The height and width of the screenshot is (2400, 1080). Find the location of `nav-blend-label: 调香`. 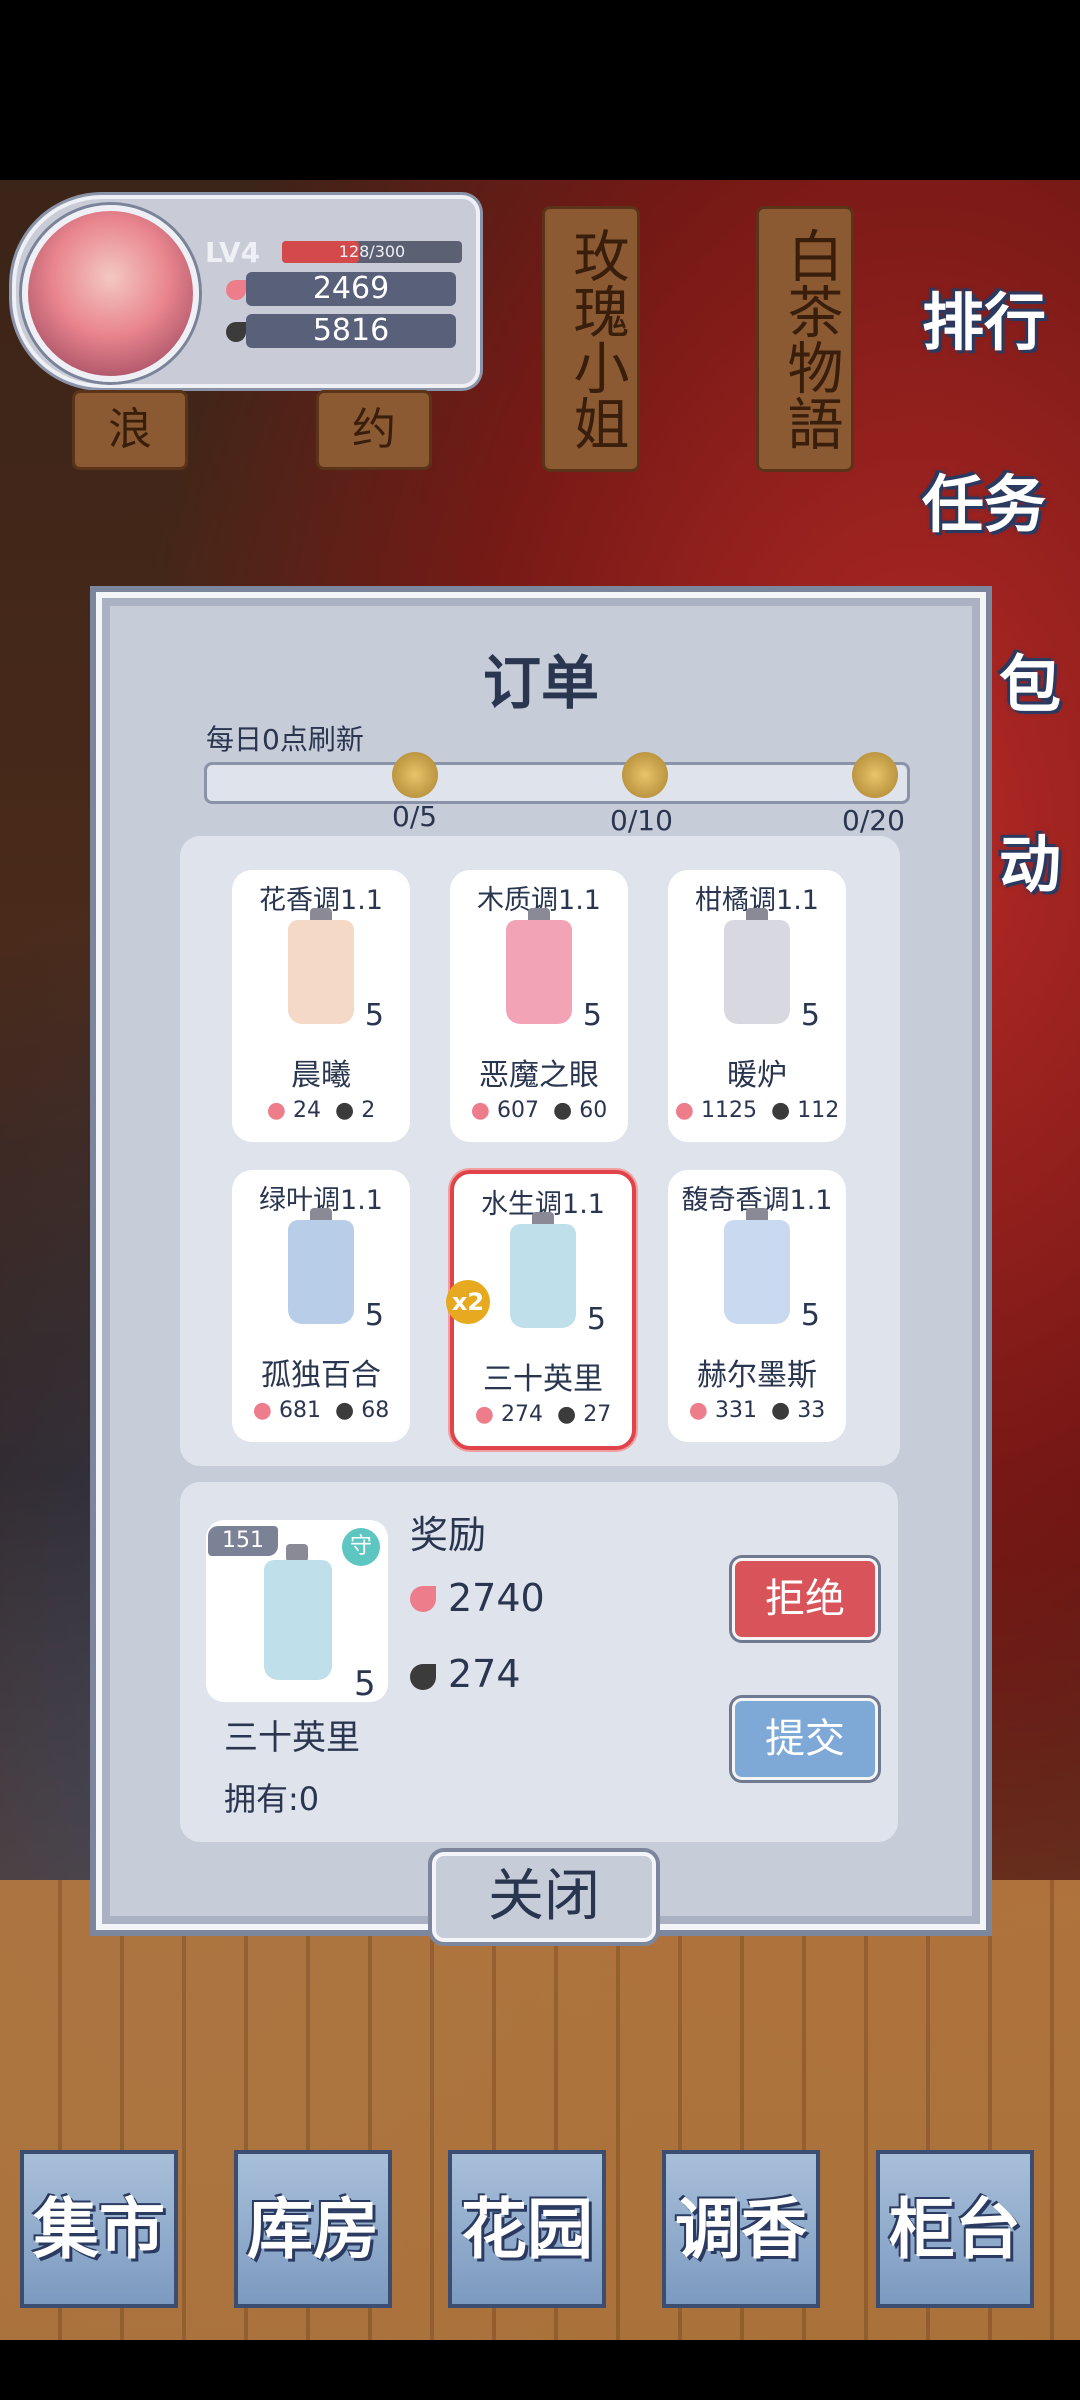

nav-blend-label: 调香 is located at coordinates (741, 2229).